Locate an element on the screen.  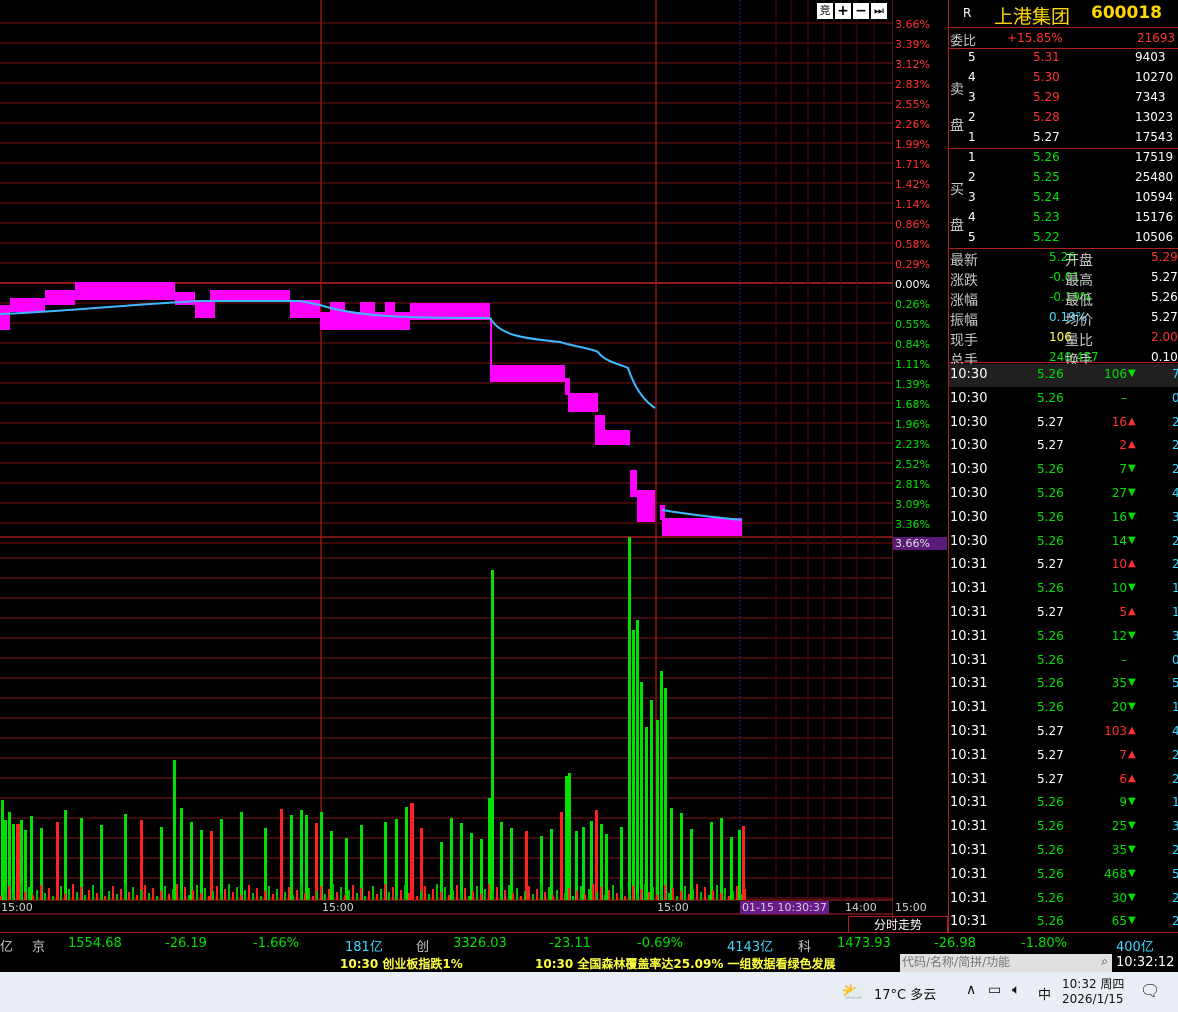
tick-row: 10:31 5.26 12 ▼ 3 is located at coordinates (1063, 637).